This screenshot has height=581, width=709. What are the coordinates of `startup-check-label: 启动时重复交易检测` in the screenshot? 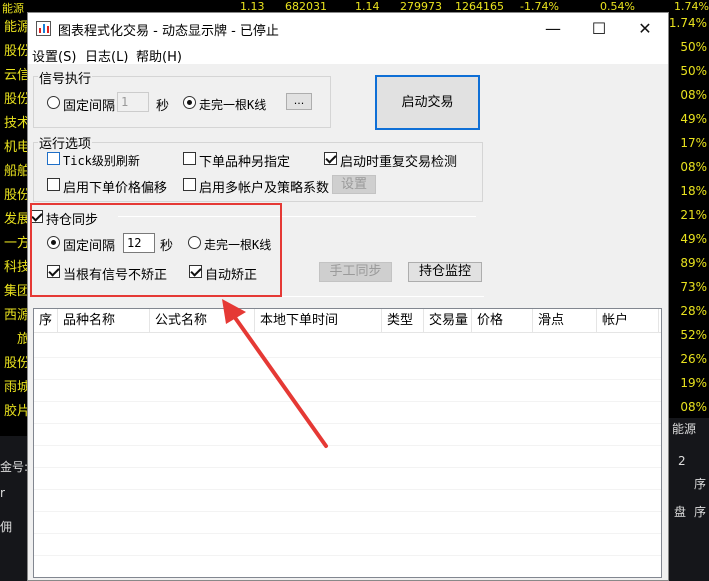 It's located at (399, 162).